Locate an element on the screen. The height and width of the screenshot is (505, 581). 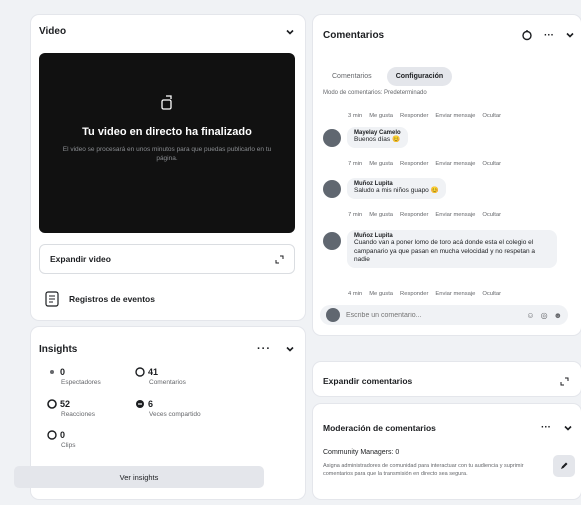
metric-shares: 6 Veces compartido is located at coordinates (168, 408).